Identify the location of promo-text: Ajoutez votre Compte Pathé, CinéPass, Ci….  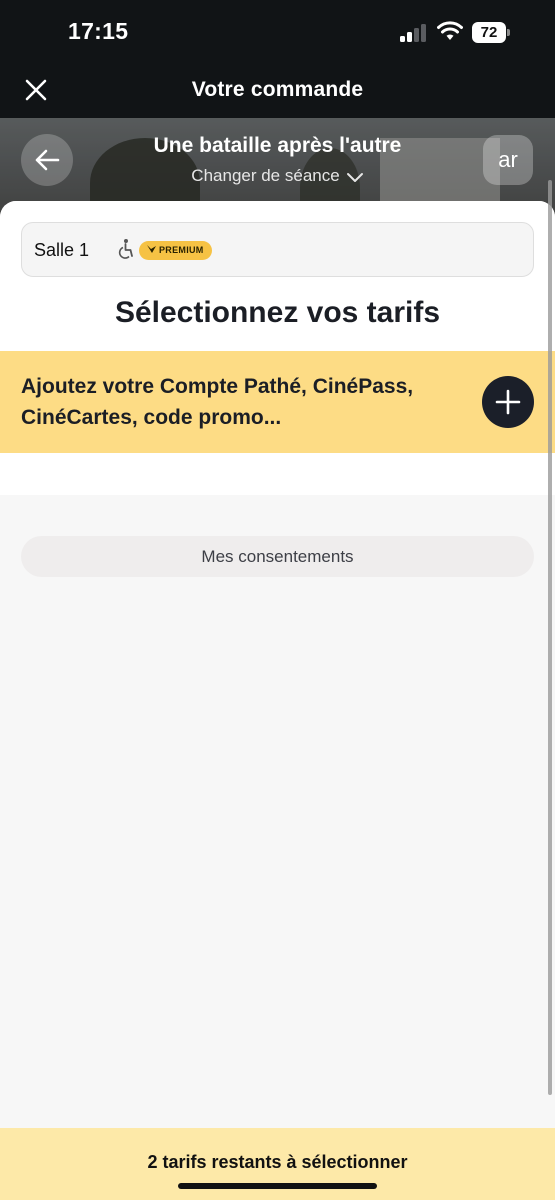
(217, 402).